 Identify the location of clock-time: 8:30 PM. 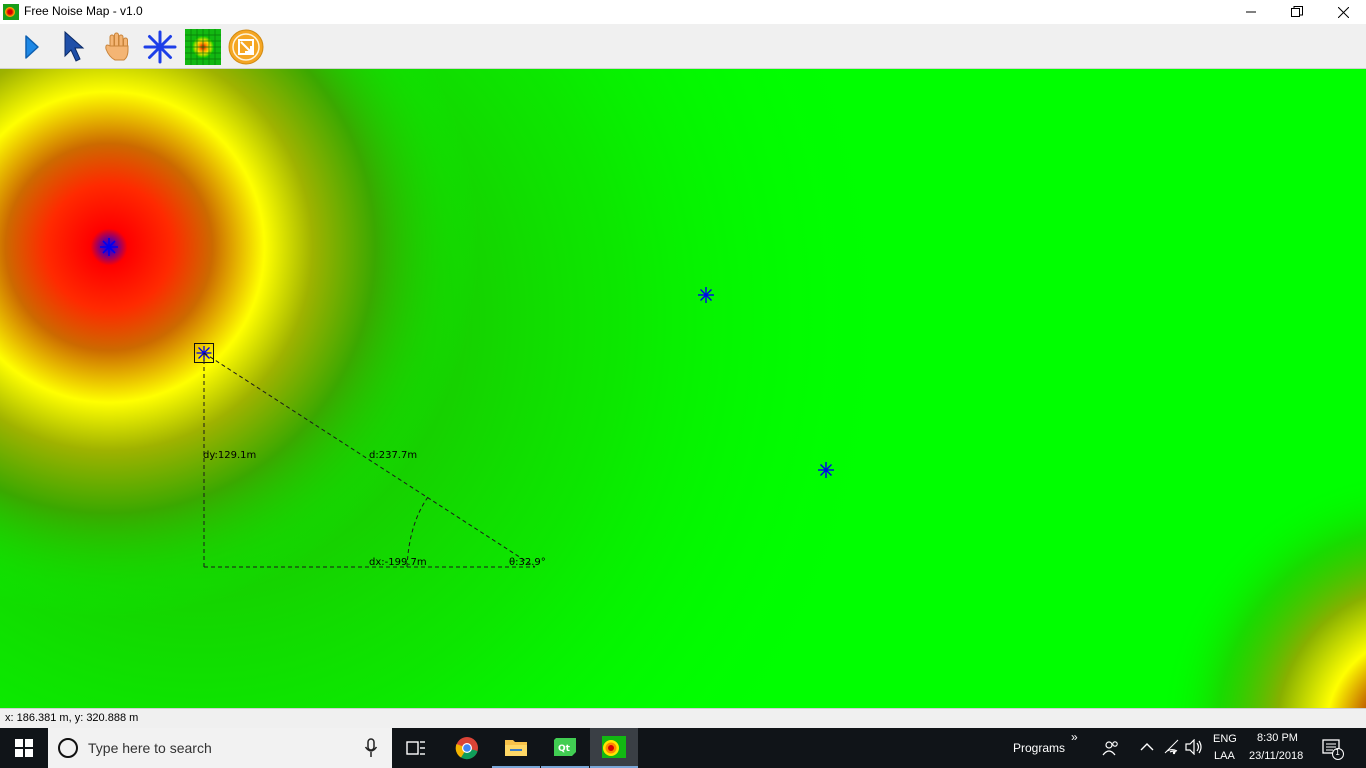
(1277, 738).